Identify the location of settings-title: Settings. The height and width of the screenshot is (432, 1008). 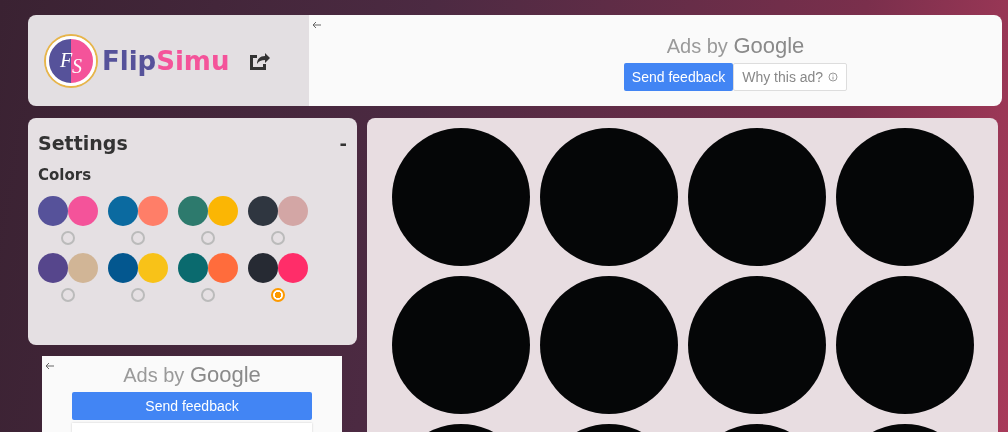
(83, 143).